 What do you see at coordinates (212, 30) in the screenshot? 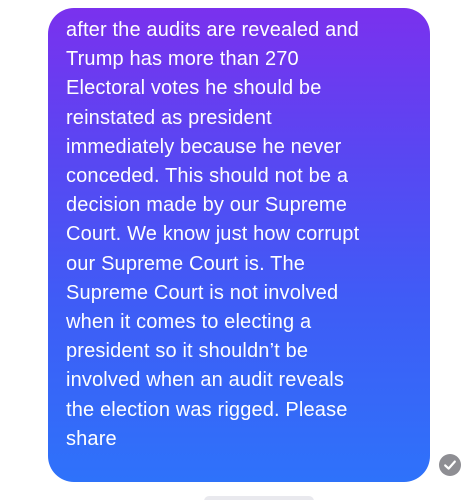
I see `message-line: after the audits are revealed and` at bounding box center [212, 30].